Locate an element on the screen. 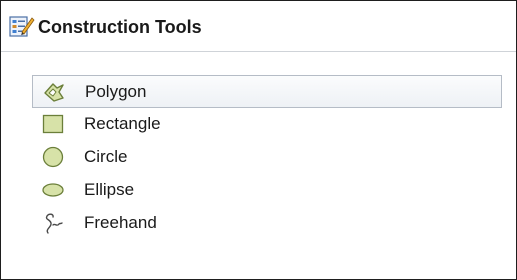  tool-item-freehand: Freehand is located at coordinates (267, 223).